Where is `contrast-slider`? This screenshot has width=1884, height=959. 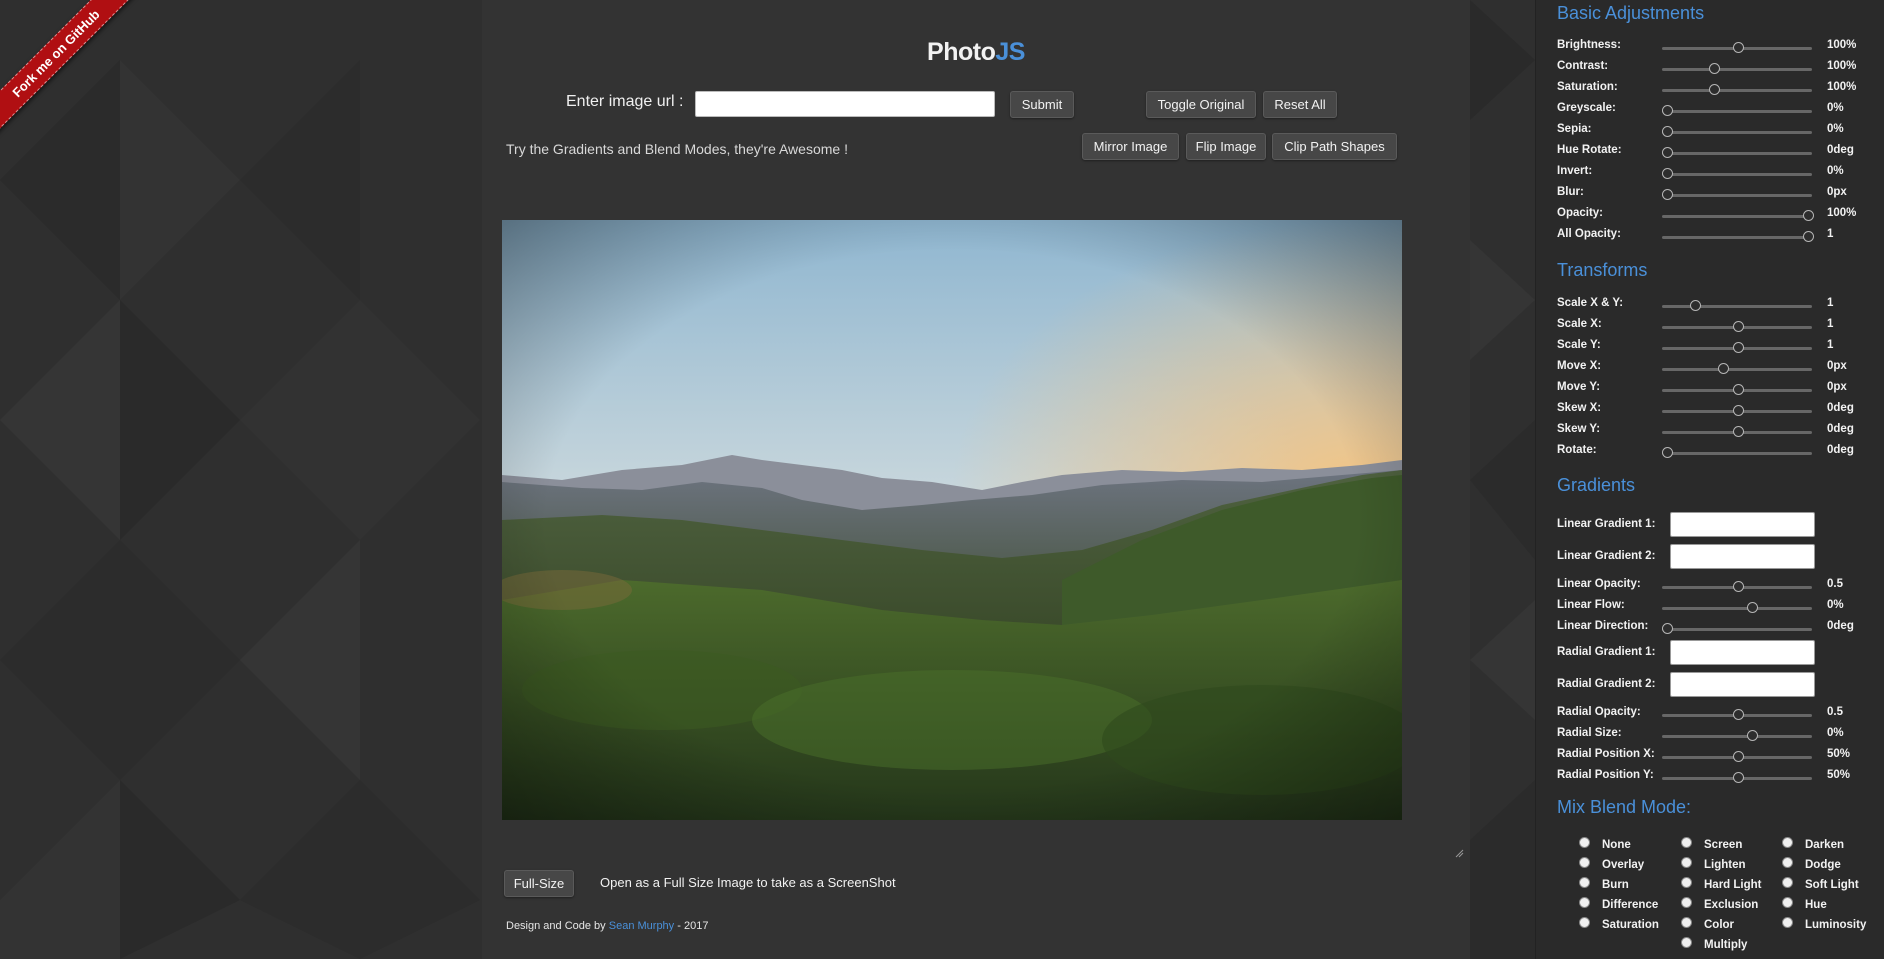
contrast-slider is located at coordinates (1737, 68).